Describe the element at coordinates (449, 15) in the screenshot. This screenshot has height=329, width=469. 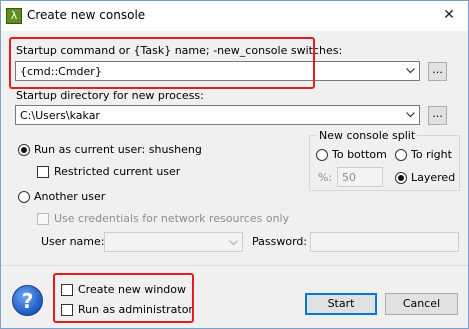
I see `close-icon: ✕` at that location.